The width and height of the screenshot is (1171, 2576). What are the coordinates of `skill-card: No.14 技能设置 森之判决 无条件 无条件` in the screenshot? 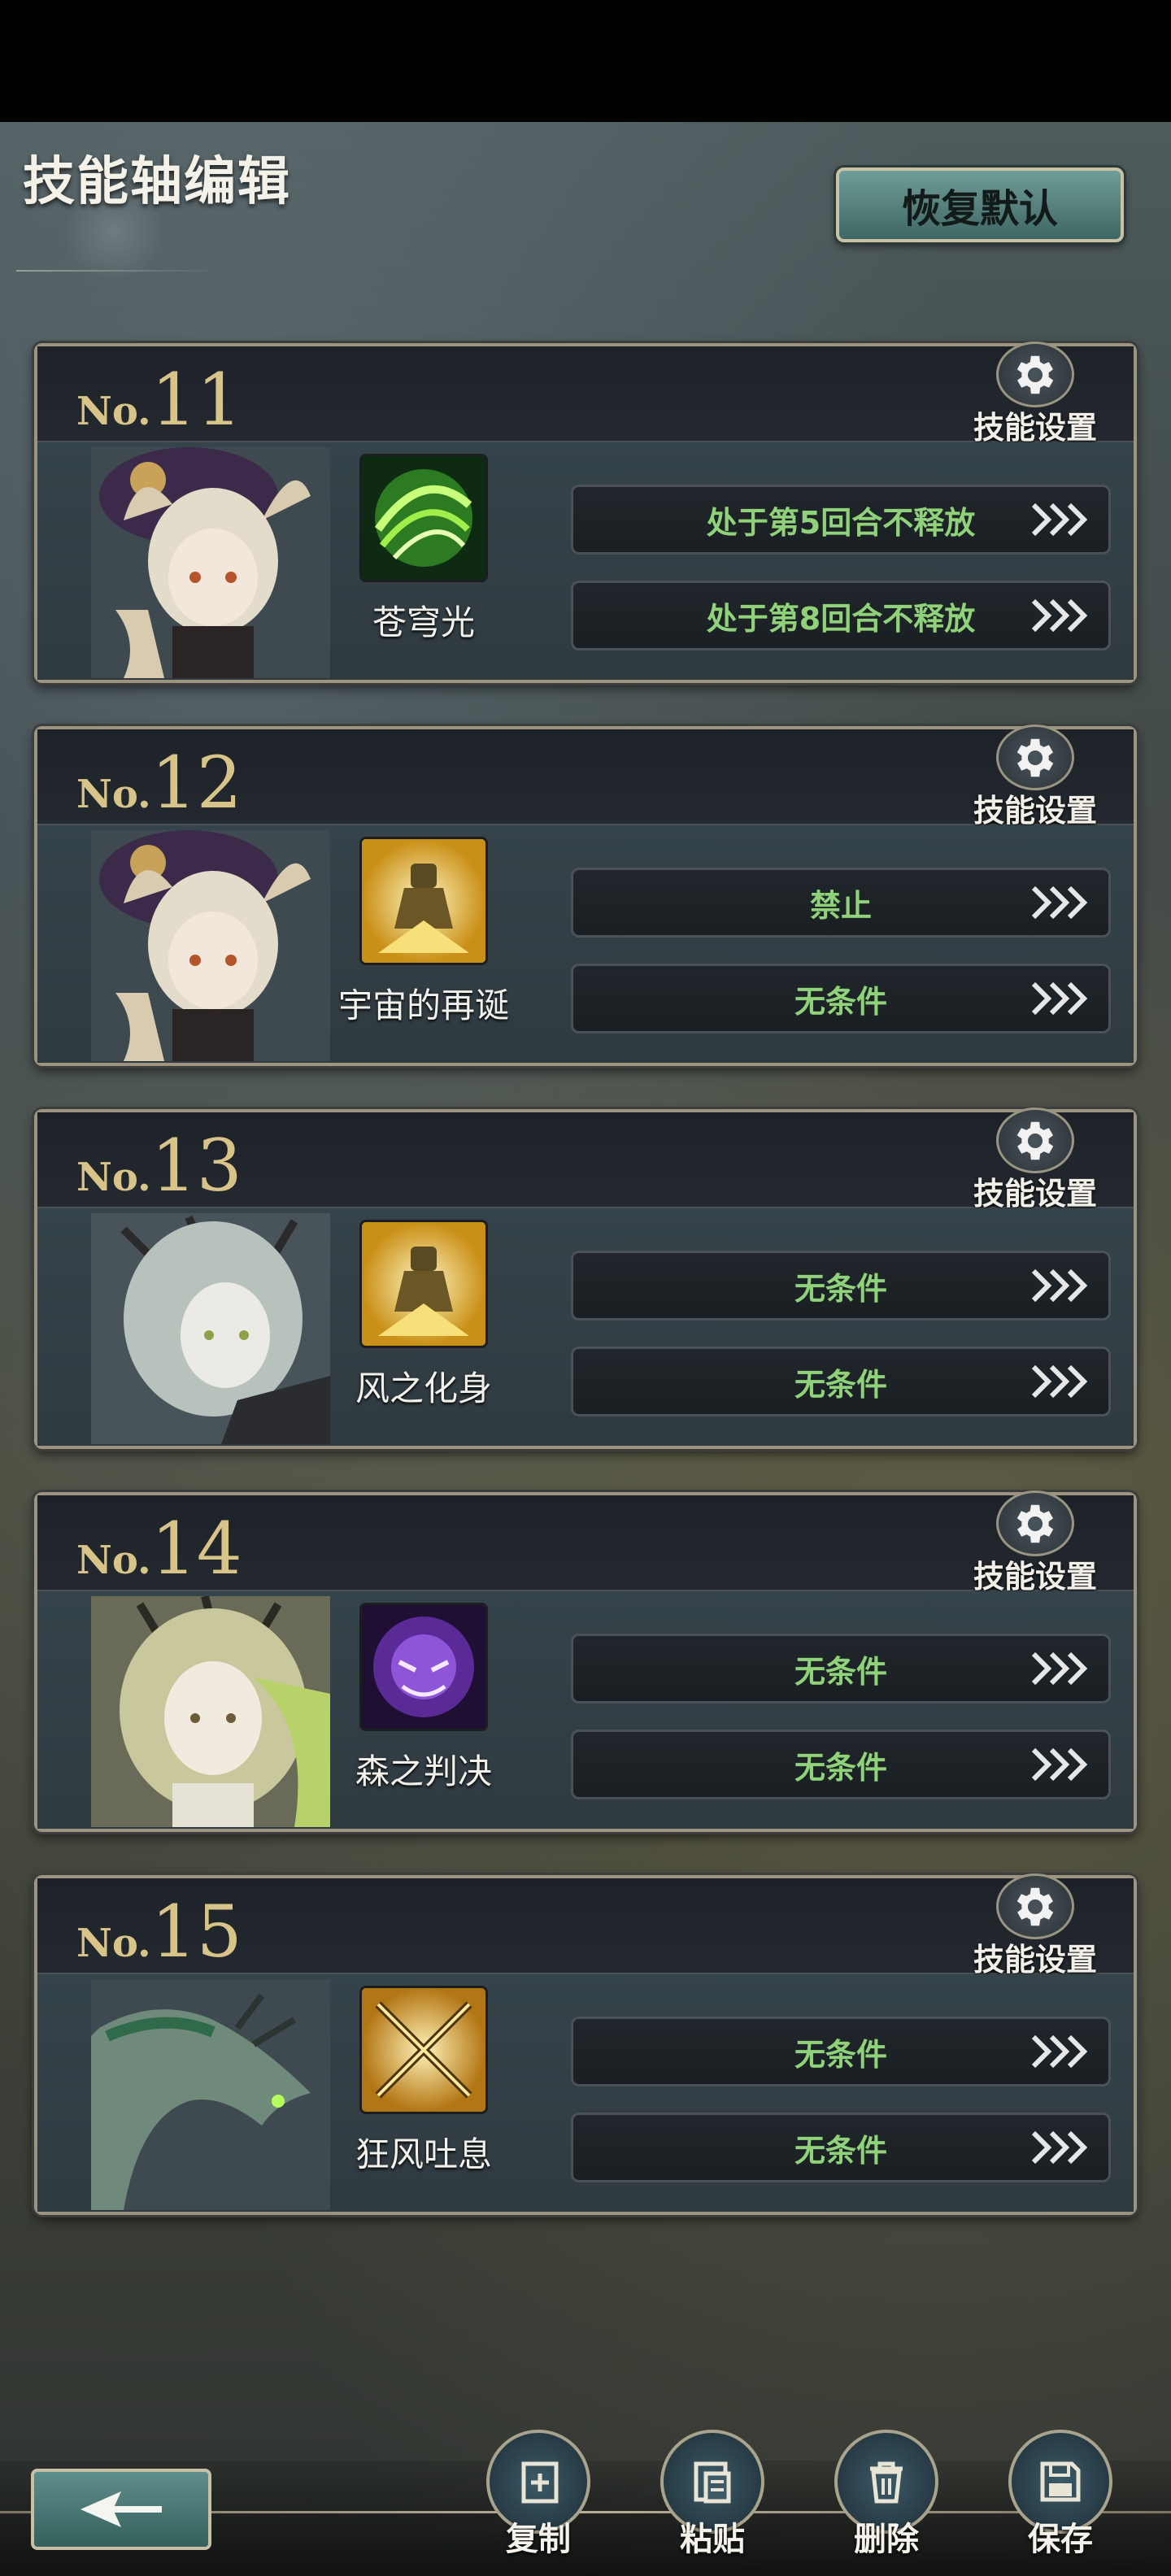 It's located at (585, 1661).